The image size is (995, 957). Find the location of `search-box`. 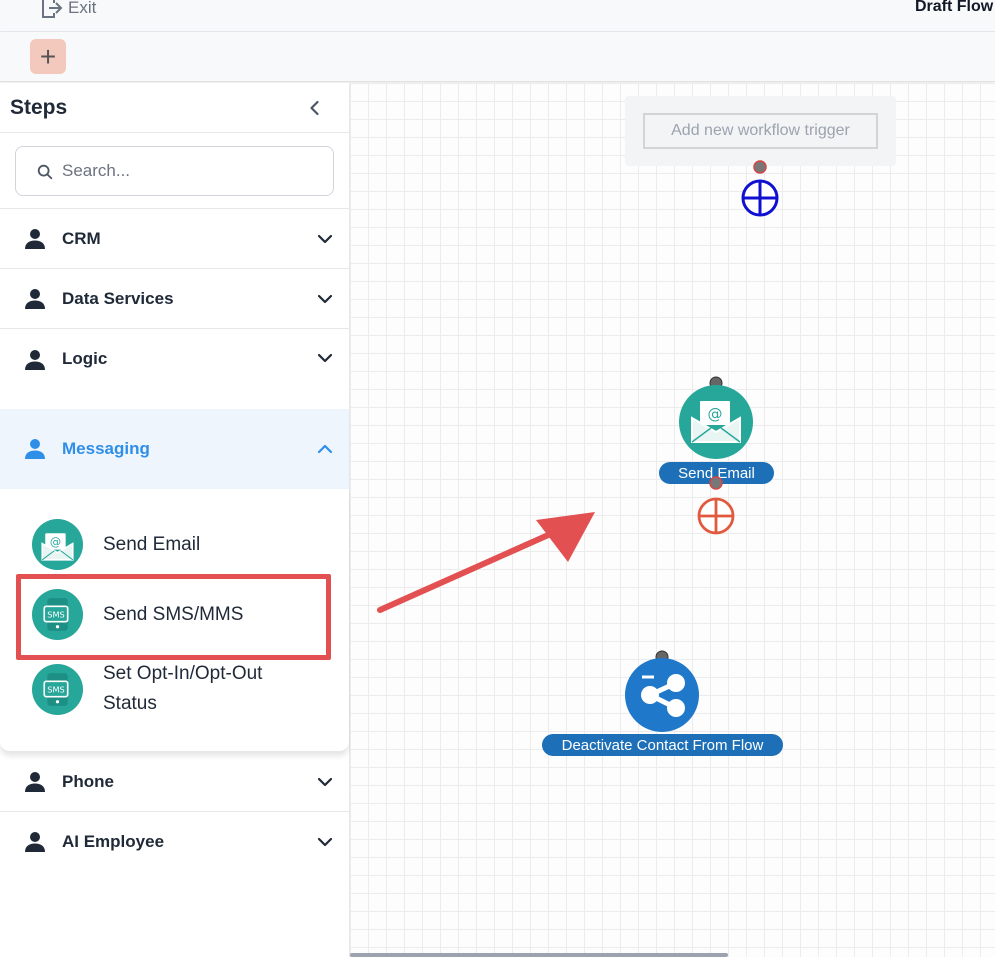

search-box is located at coordinates (174, 171).